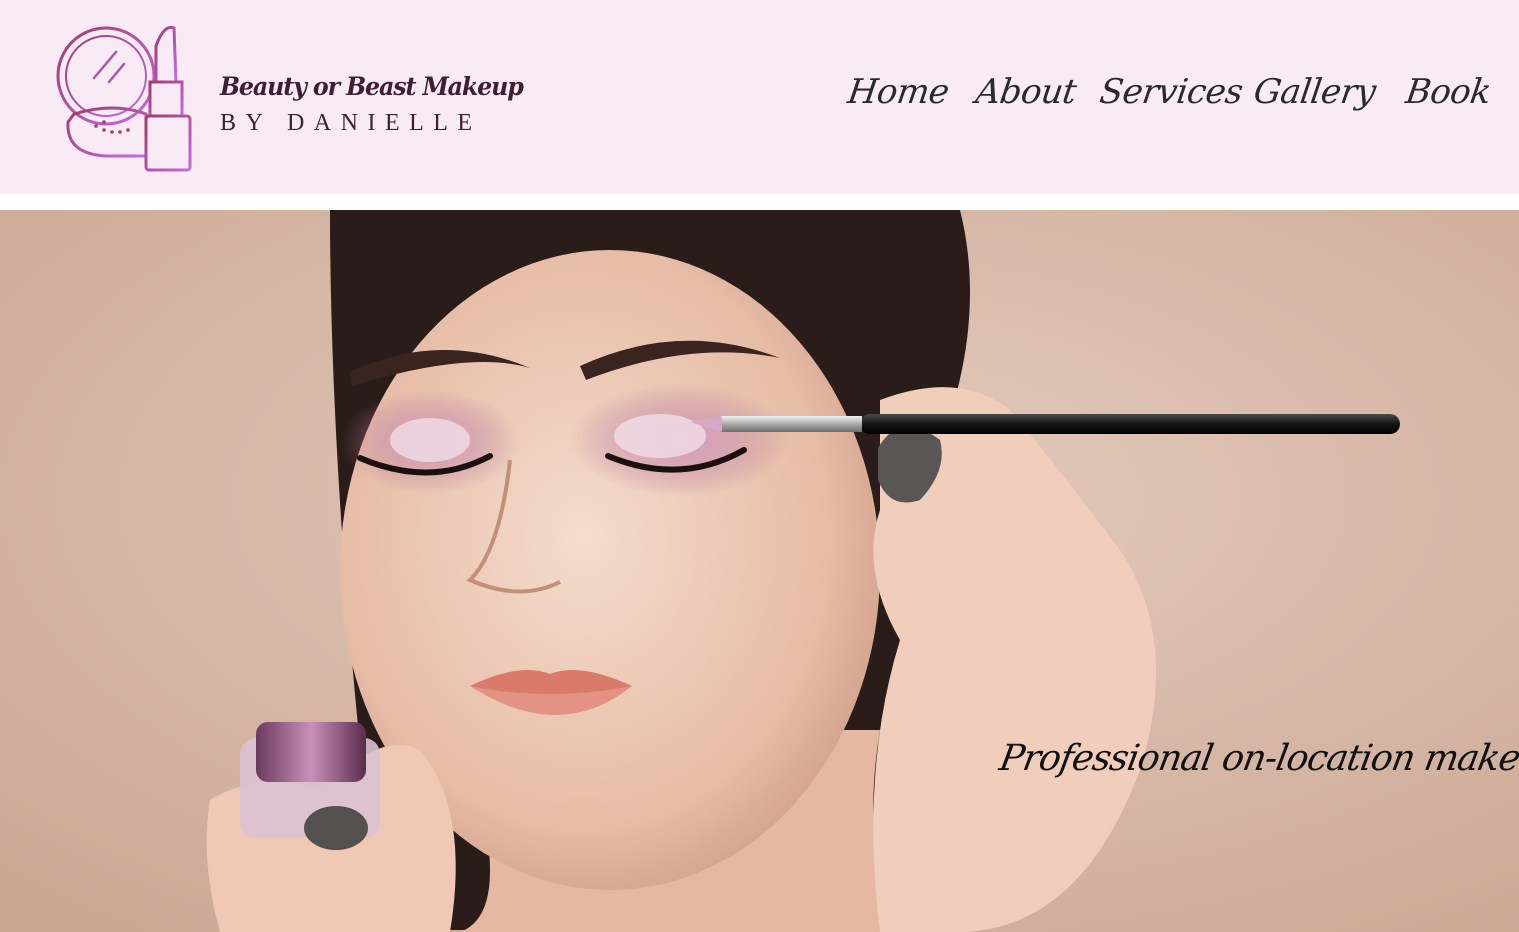 This screenshot has width=1519, height=932. Describe the element at coordinates (898, 92) in the screenshot. I see `nav-home-link: Home` at that location.